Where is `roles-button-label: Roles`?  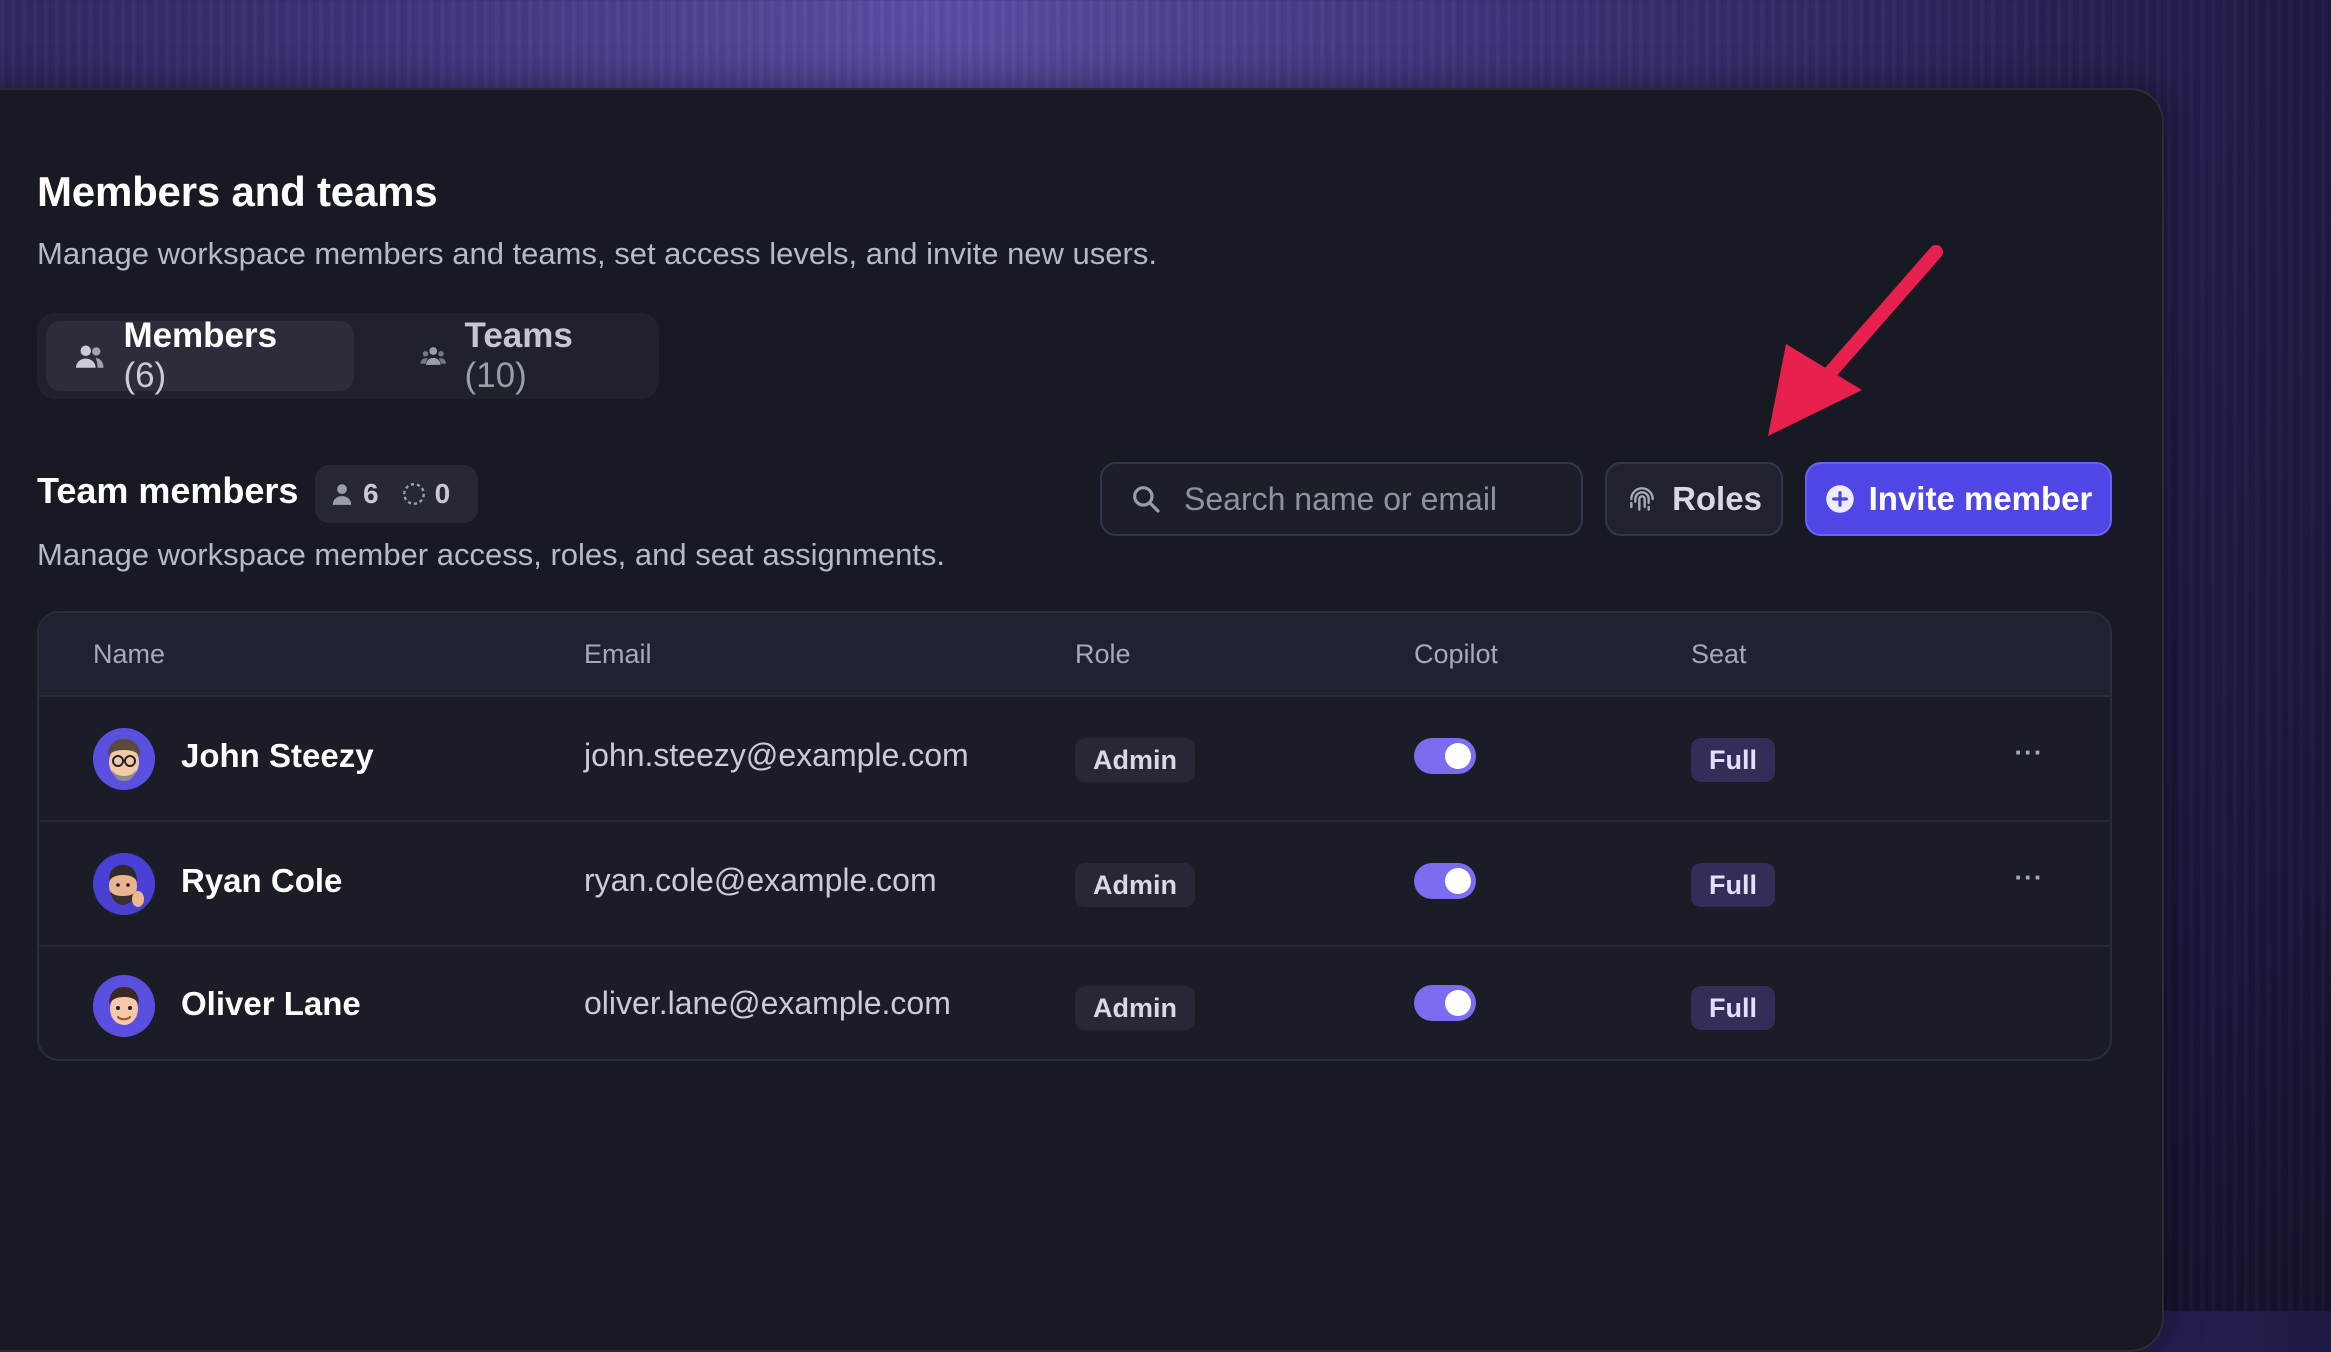
roles-button-label: Roles is located at coordinates (1717, 498).